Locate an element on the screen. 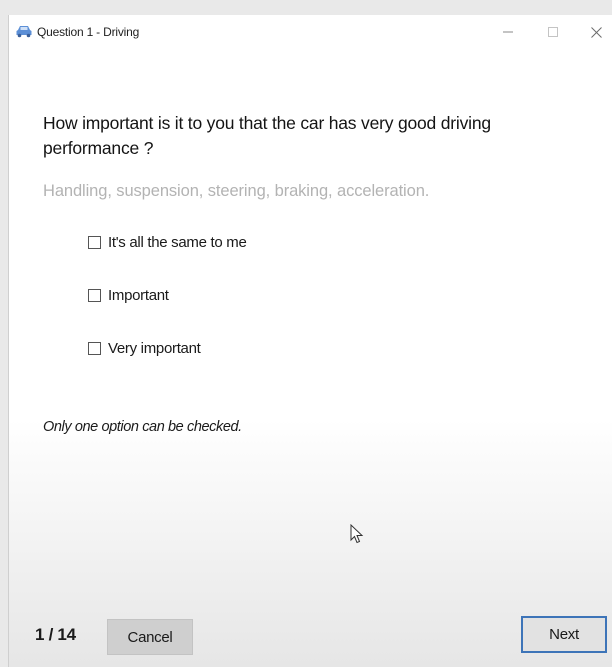 The width and height of the screenshot is (612, 667). mouse-cursor-icon is located at coordinates (357, 534).